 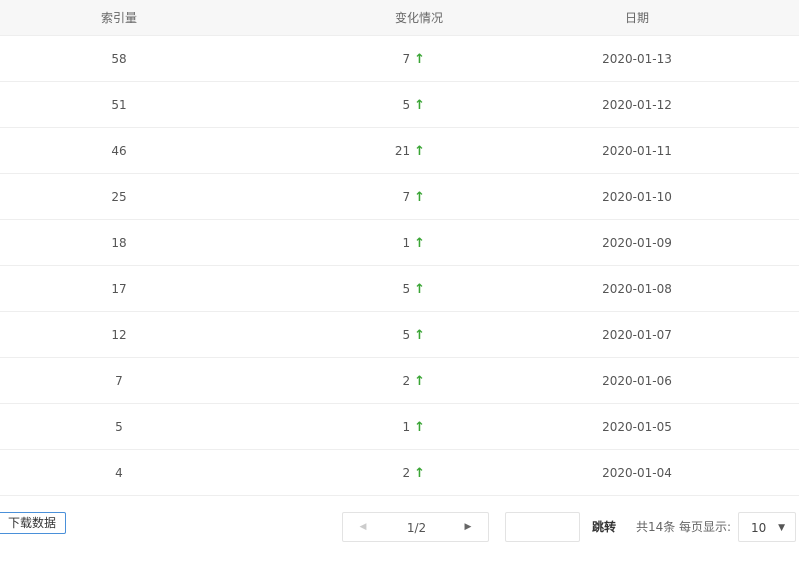 I want to click on caret-right-icon: ▶, so click(x=468, y=527).